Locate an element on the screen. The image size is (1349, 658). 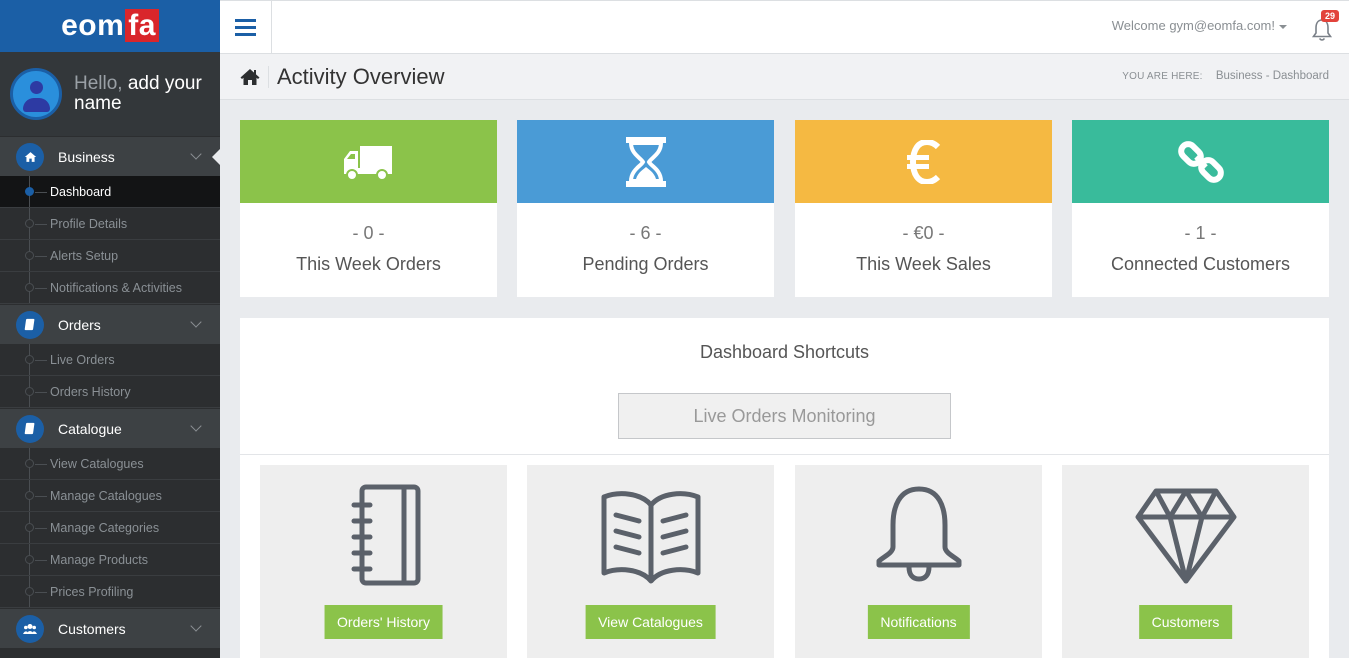
sidebar-item-label: Orders History is located at coordinates (90, 391).